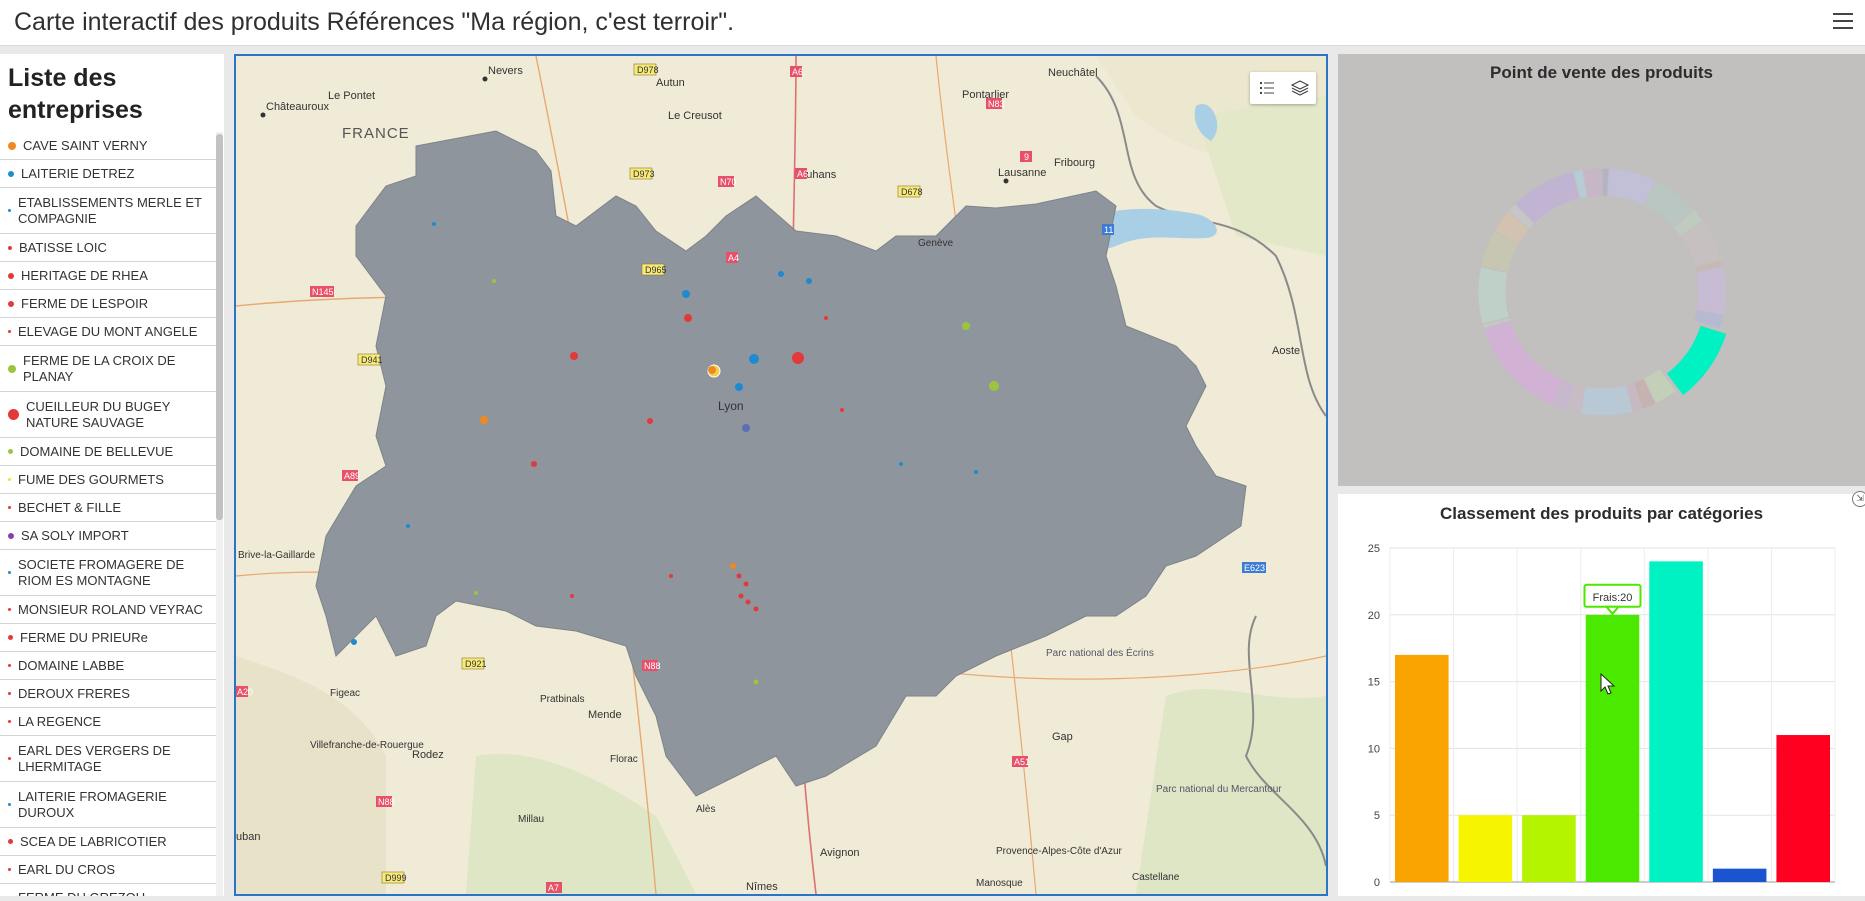  I want to click on layers-icon, so click(1299, 88).